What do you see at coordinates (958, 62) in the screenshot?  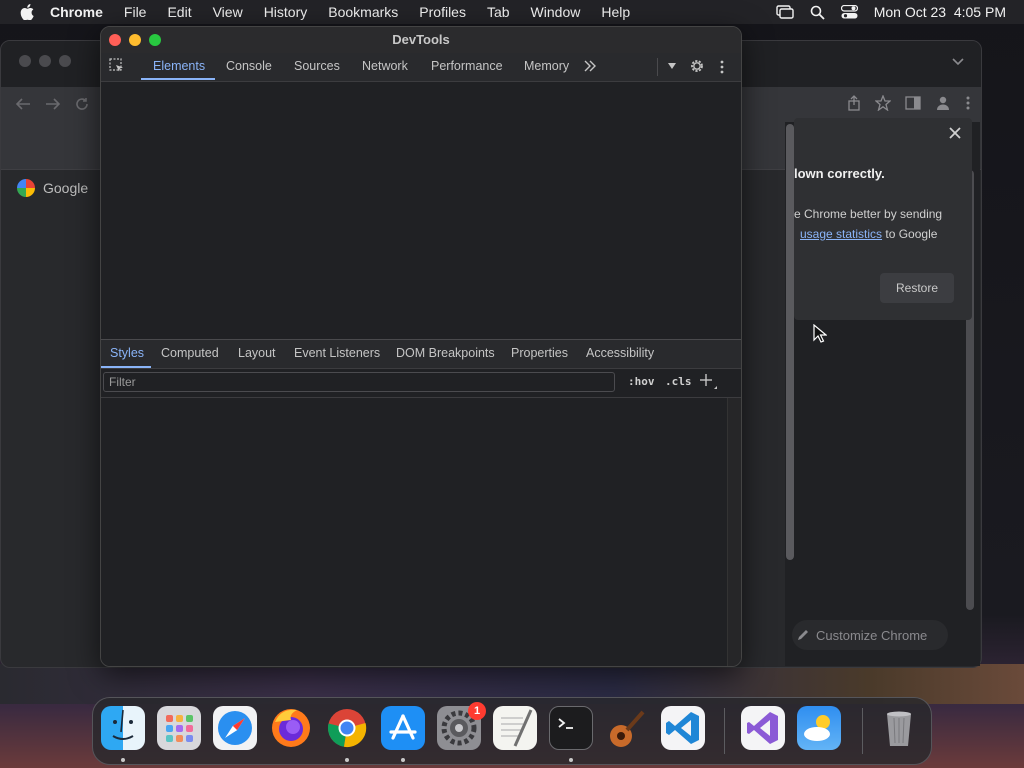 I see `tab-search-chevron-icon` at bounding box center [958, 62].